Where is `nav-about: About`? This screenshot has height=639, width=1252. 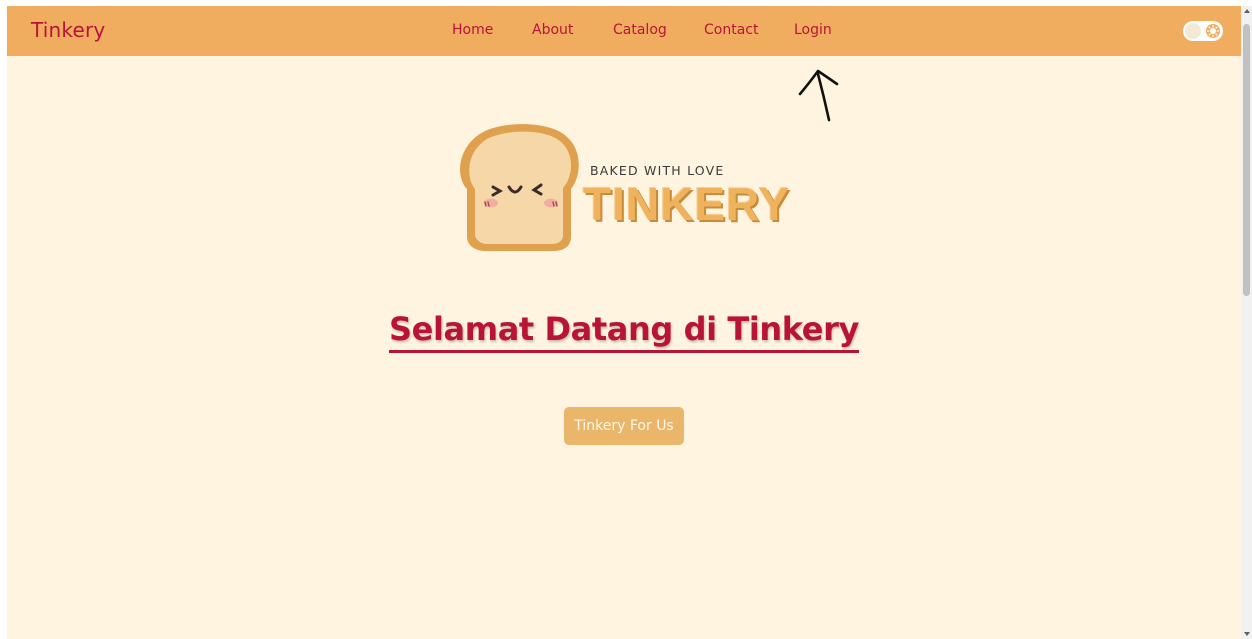 nav-about: About is located at coordinates (552, 30).